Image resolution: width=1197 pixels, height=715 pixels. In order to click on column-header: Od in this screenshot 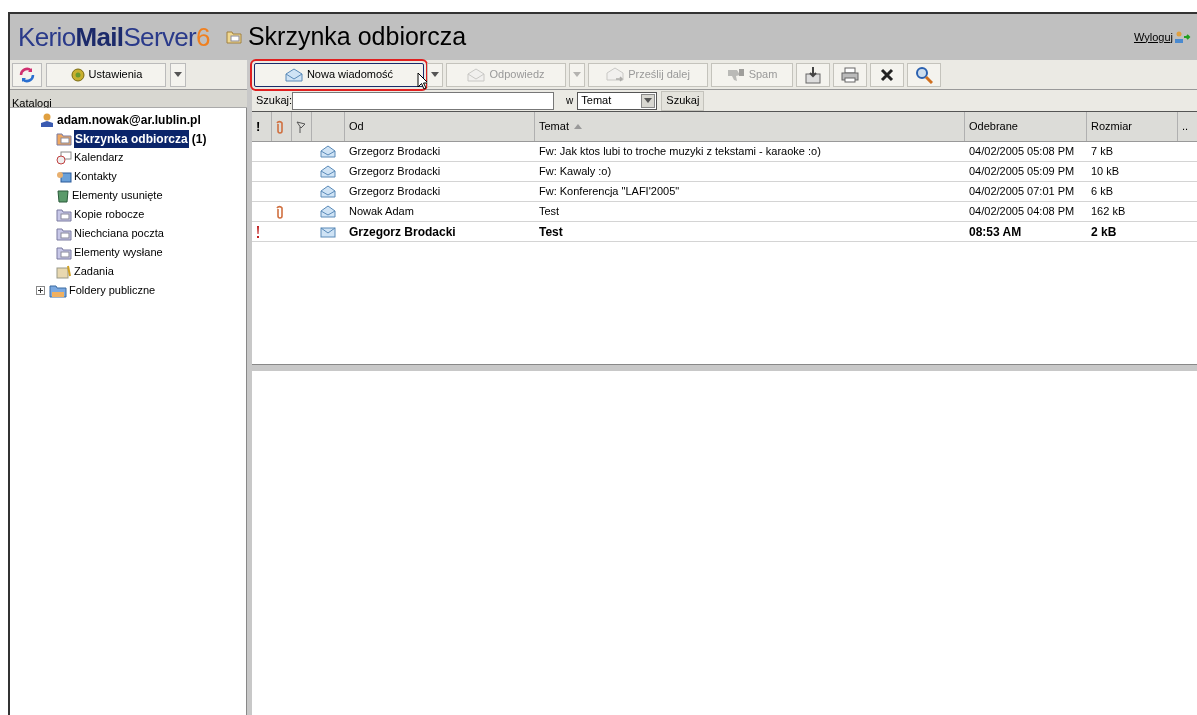, I will do `click(356, 126)`.